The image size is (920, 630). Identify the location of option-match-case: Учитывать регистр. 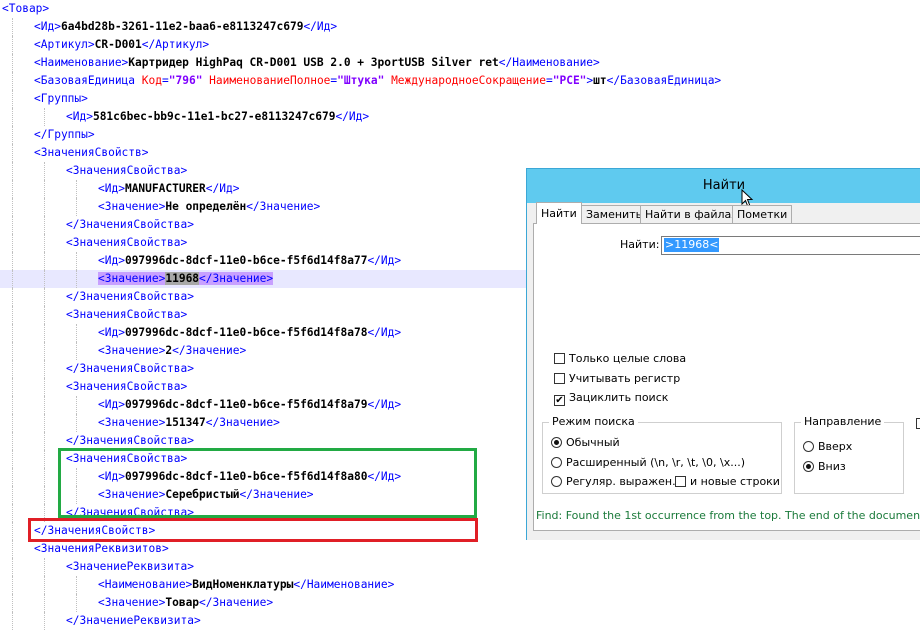
(617, 379).